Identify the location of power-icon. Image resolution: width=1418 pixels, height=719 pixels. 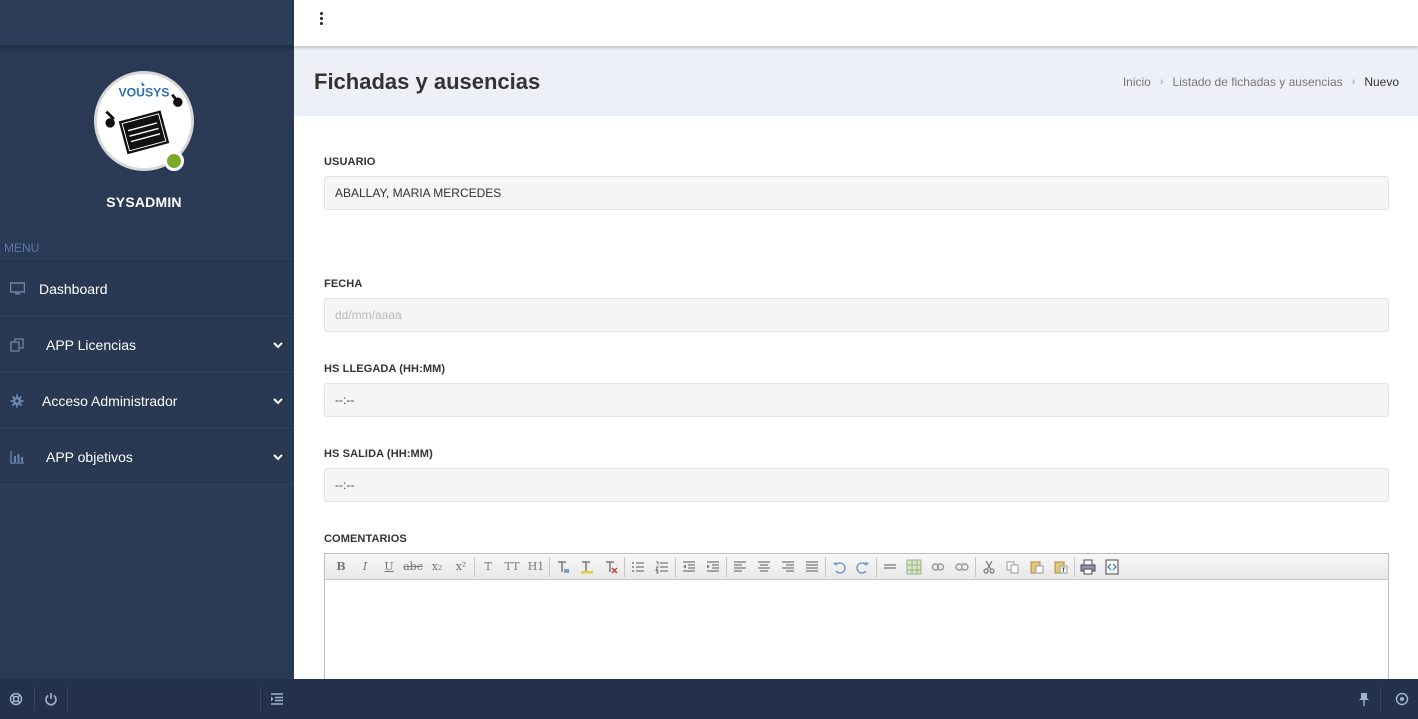
(51, 699).